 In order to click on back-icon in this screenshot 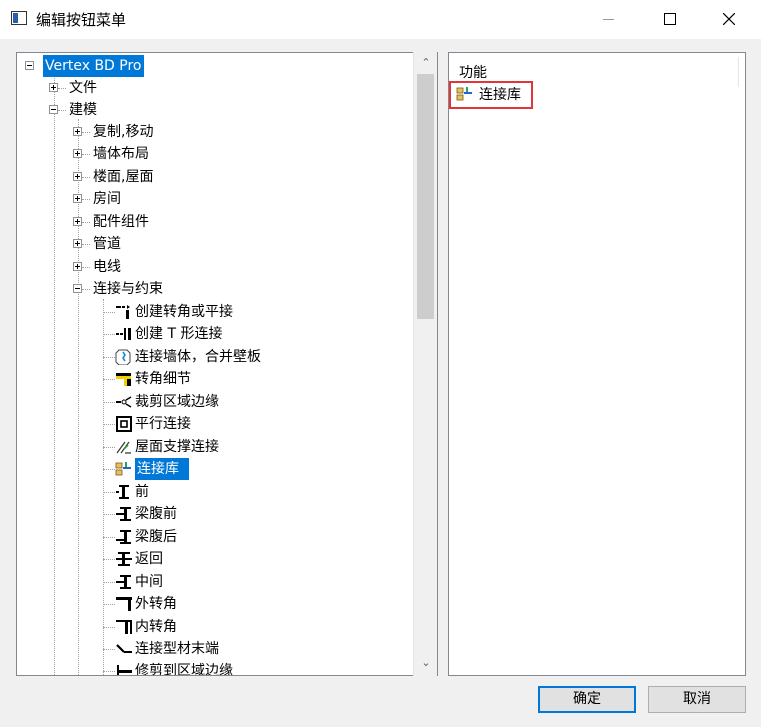, I will do `click(124, 559)`.